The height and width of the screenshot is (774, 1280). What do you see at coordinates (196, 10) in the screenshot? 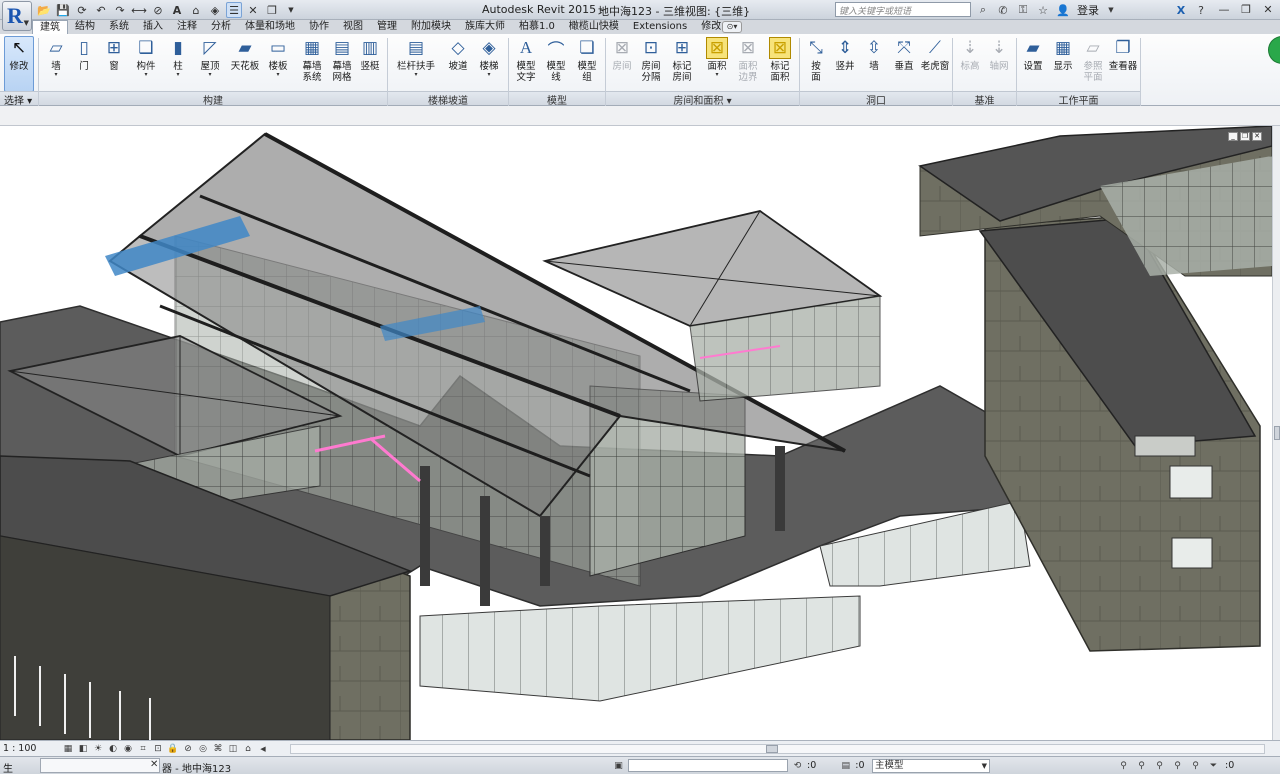
I see `default-3d-icon: ⌂` at bounding box center [196, 10].